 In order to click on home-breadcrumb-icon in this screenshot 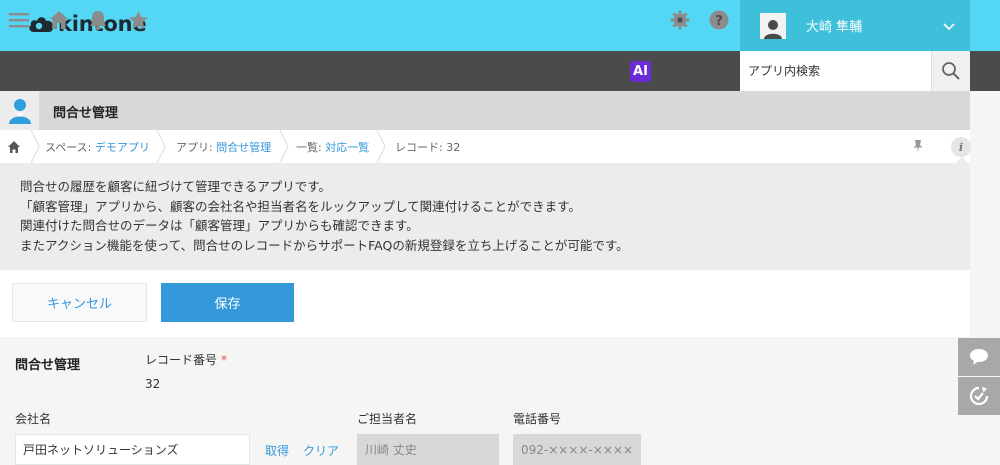, I will do `click(14, 147)`.